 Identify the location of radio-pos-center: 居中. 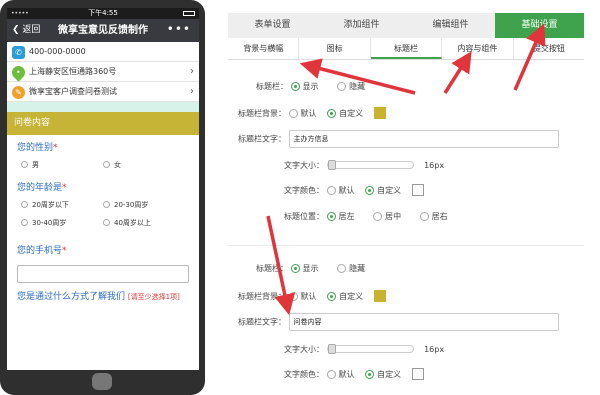
(387, 216).